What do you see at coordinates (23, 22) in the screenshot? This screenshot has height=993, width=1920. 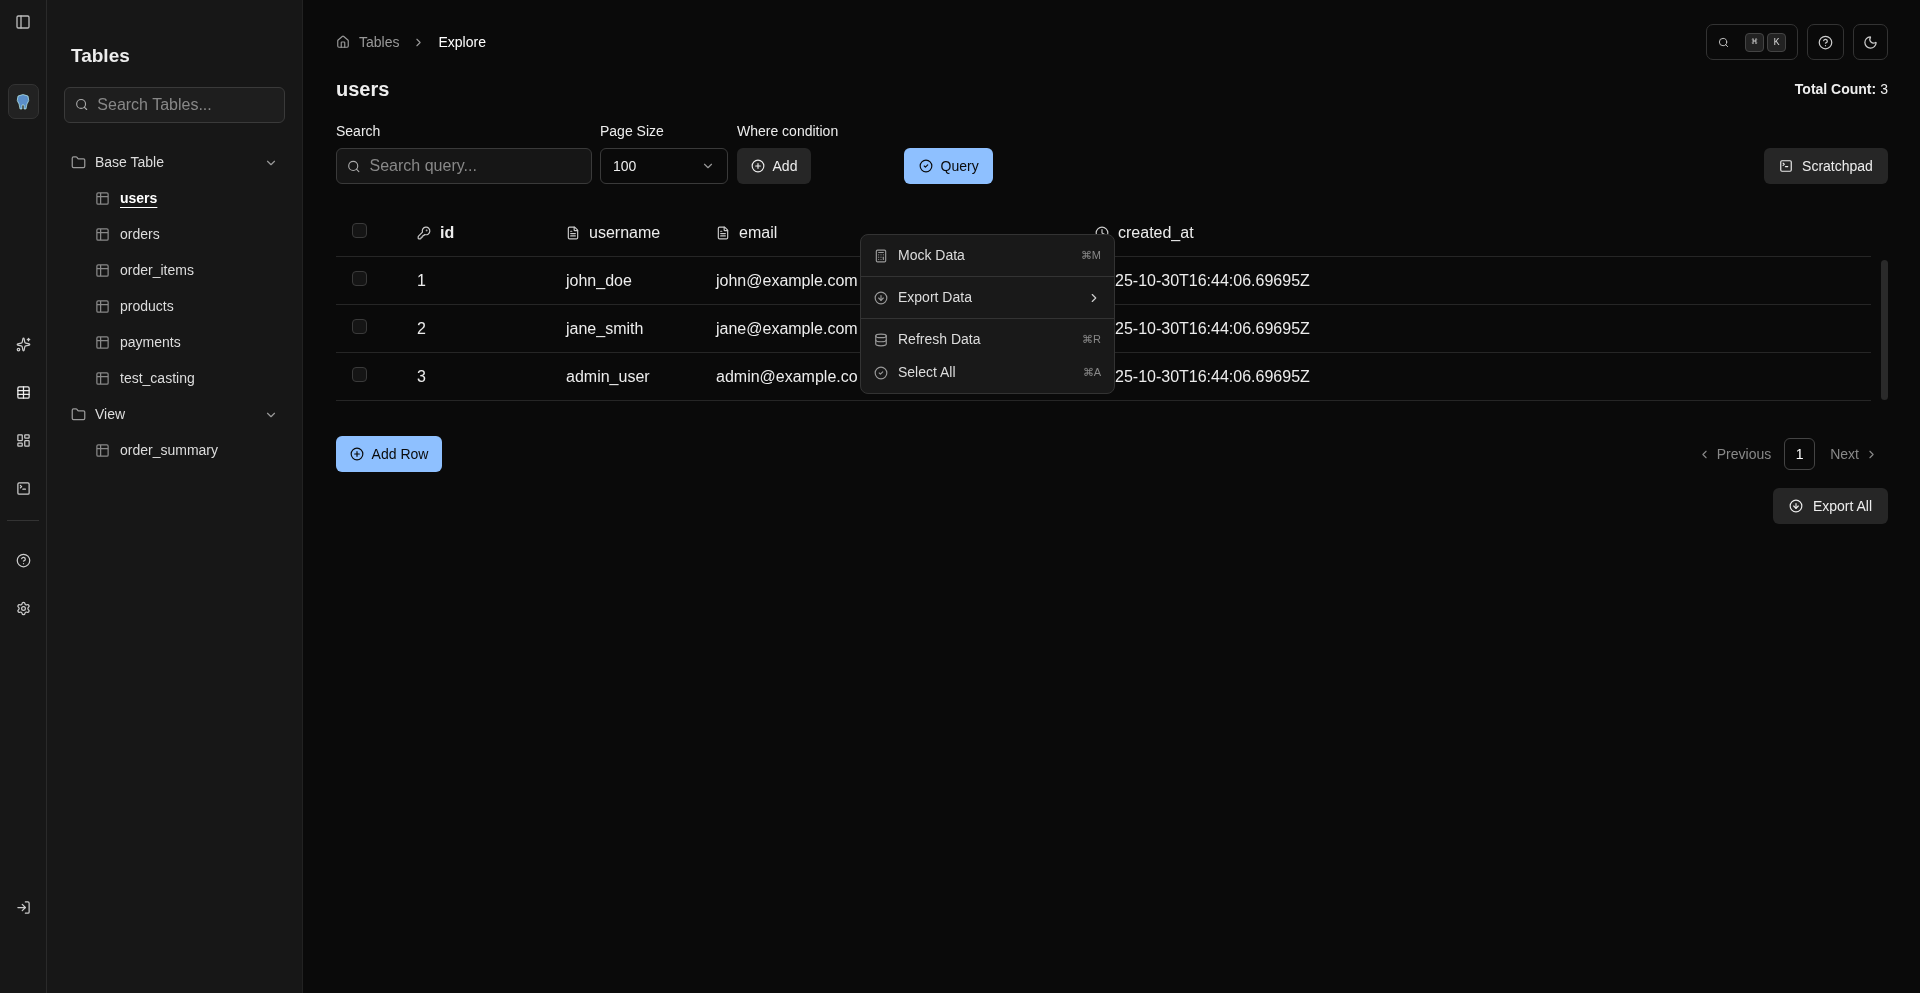 I see `sidebar-toggle-icon` at bounding box center [23, 22].